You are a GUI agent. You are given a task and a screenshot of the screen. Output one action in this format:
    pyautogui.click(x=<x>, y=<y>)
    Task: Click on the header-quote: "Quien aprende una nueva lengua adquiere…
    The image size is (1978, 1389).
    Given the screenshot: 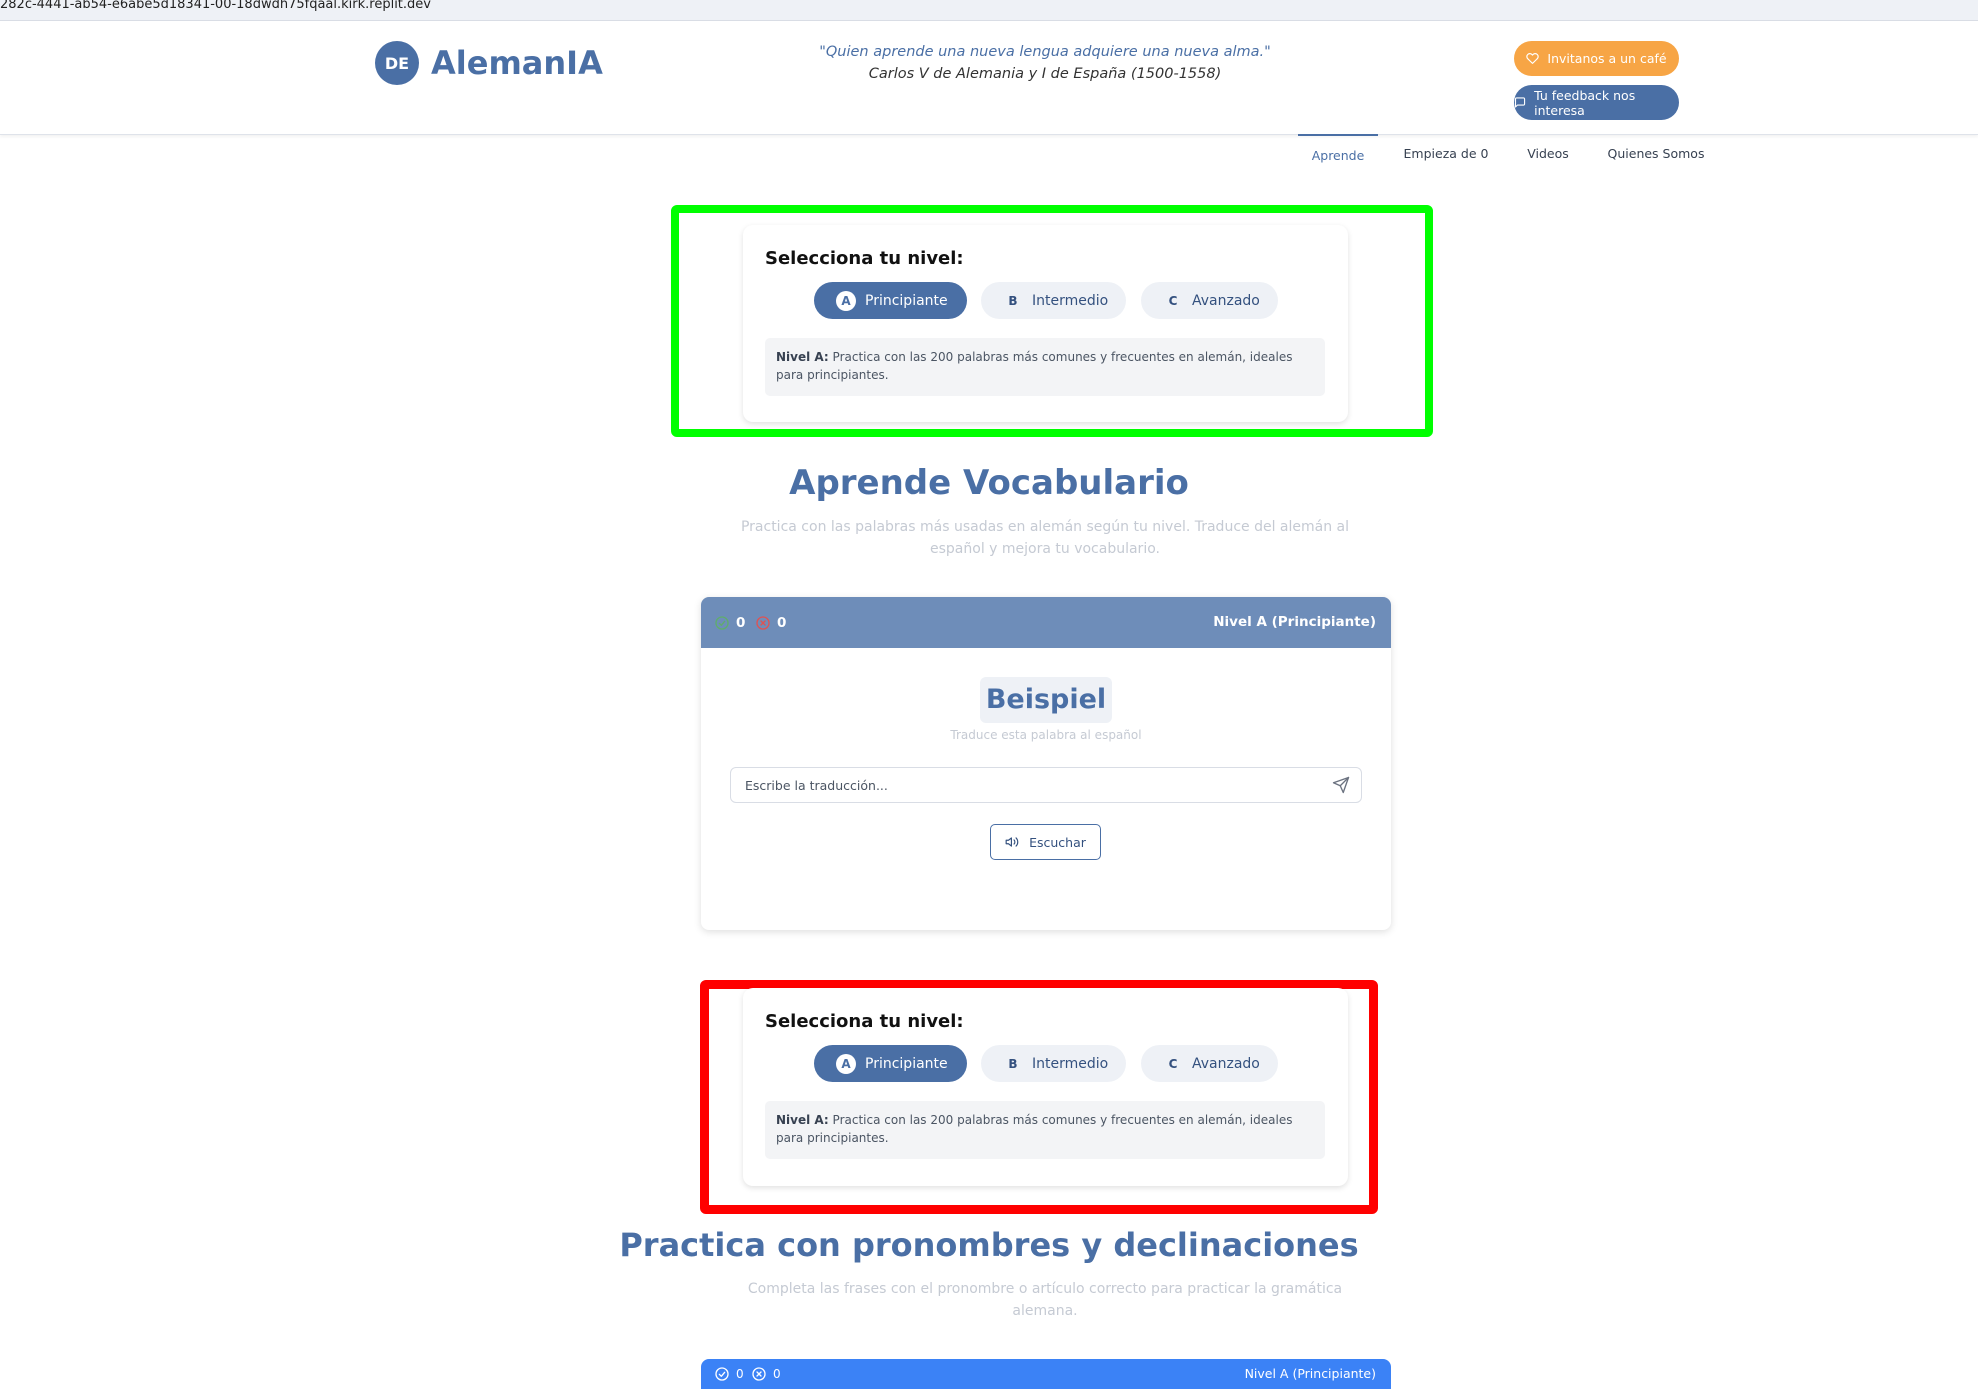 What is the action you would take?
    pyautogui.click(x=1045, y=63)
    